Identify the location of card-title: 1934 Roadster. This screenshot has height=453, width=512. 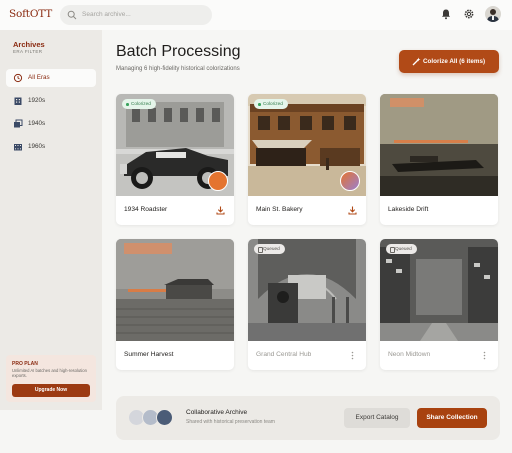
(146, 209).